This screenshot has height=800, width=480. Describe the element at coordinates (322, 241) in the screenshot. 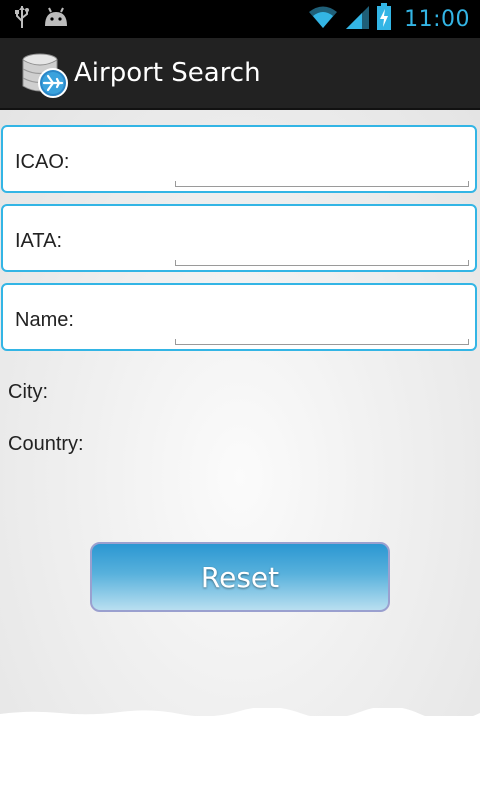

I see `iata-input` at that location.